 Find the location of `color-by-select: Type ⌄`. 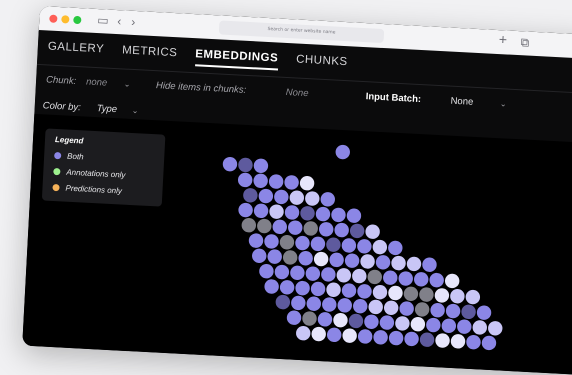

color-by-select: Type ⌄ is located at coordinates (117, 109).